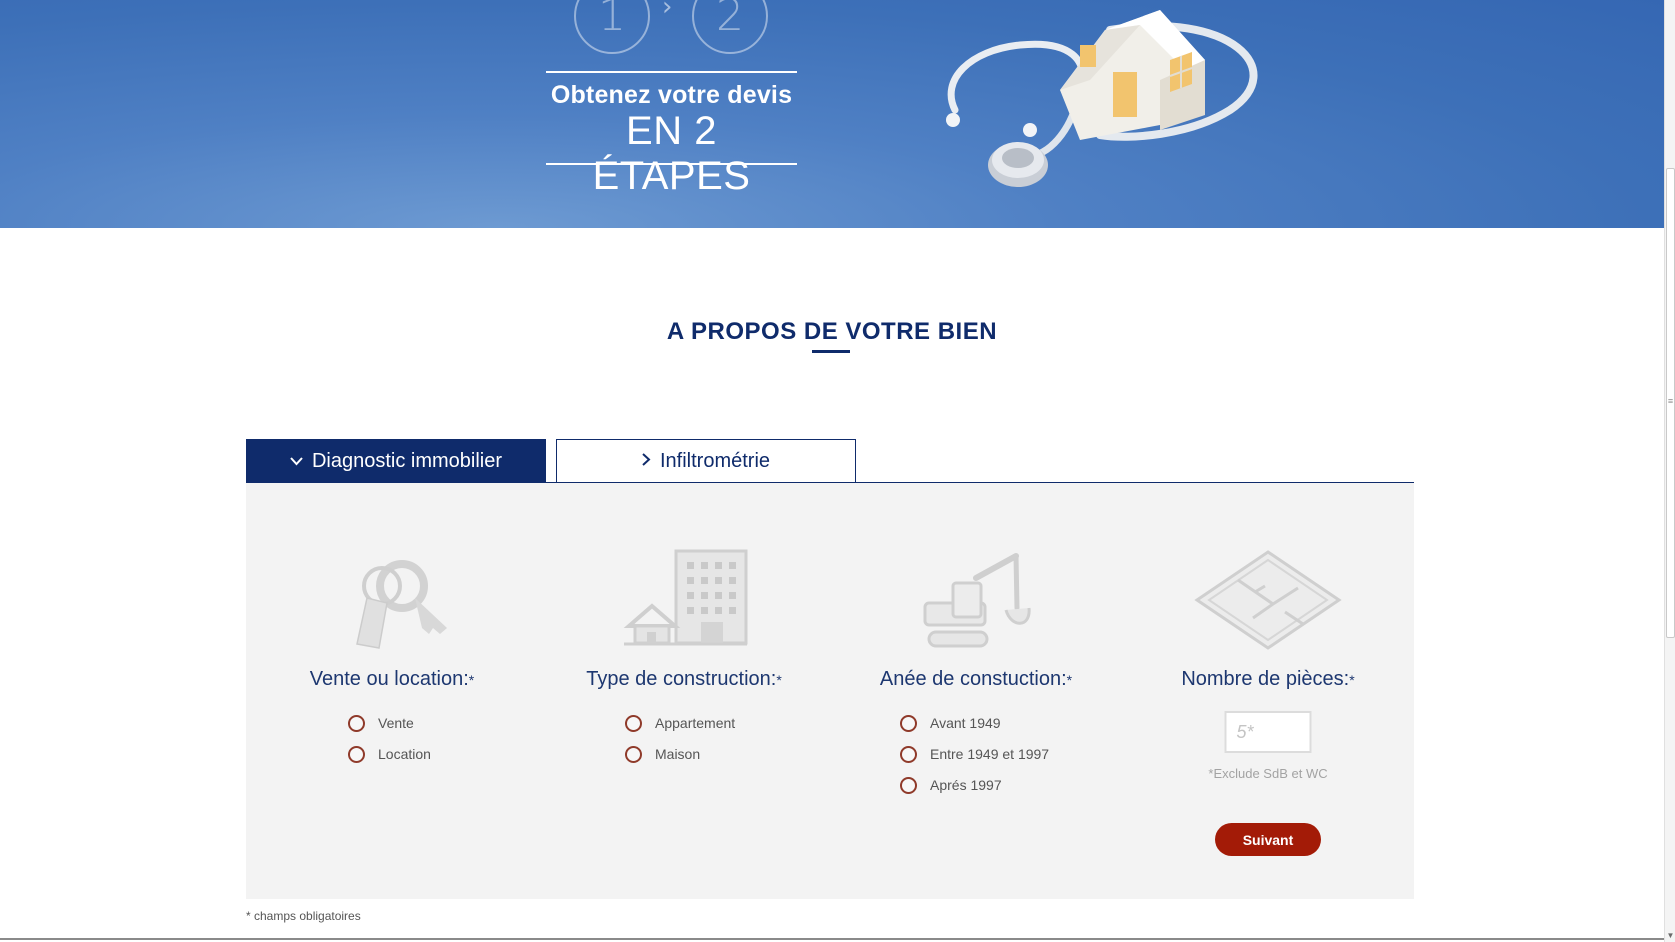 The height and width of the screenshot is (942, 1675). Describe the element at coordinates (662, 754) in the screenshot. I see `radio-option-maison: Maison` at that location.